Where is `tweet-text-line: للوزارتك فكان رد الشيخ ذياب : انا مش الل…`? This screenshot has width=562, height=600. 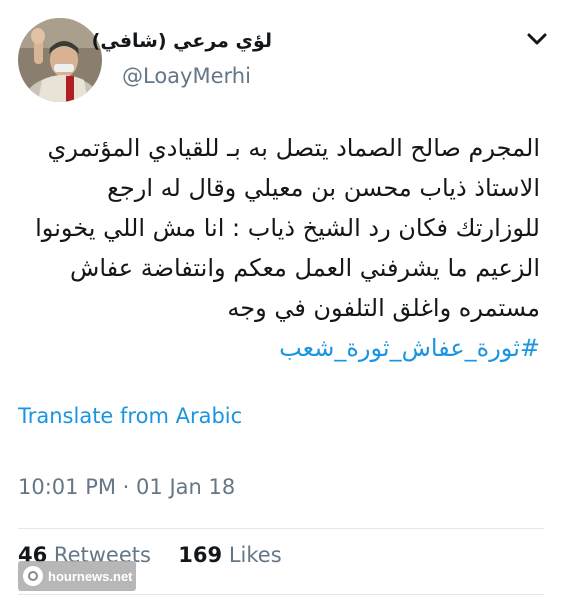
tweet-text-line: للوزارتك فكان رد الشيخ ذياب : انا مش الل… is located at coordinates (287, 228).